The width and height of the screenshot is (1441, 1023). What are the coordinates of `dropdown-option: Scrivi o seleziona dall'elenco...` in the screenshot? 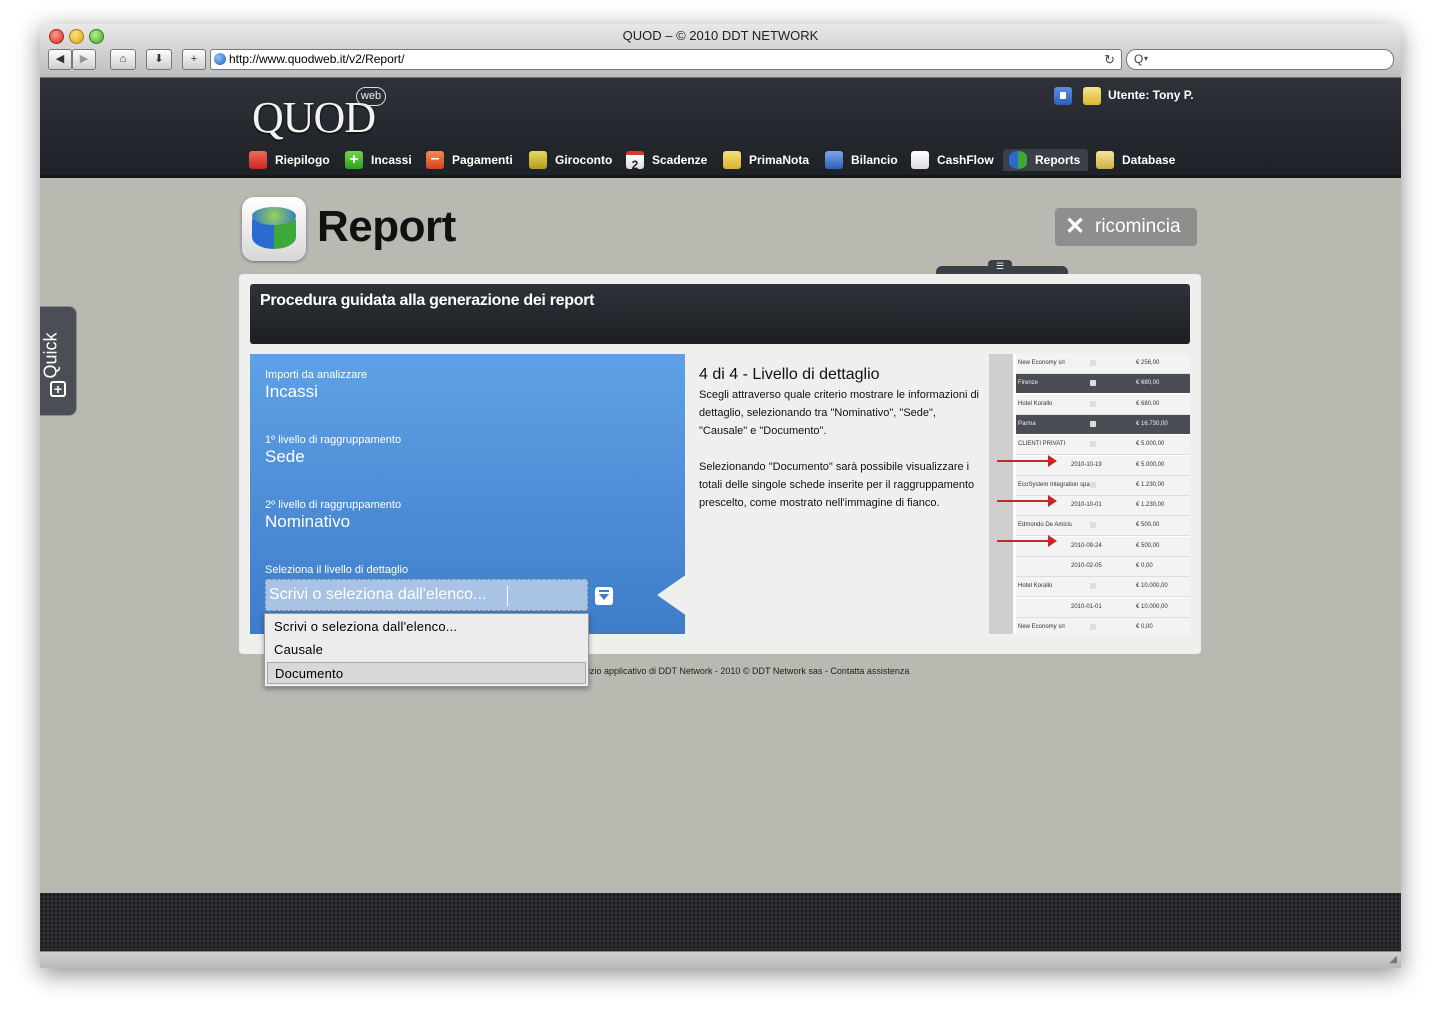 It's located at (426, 627).